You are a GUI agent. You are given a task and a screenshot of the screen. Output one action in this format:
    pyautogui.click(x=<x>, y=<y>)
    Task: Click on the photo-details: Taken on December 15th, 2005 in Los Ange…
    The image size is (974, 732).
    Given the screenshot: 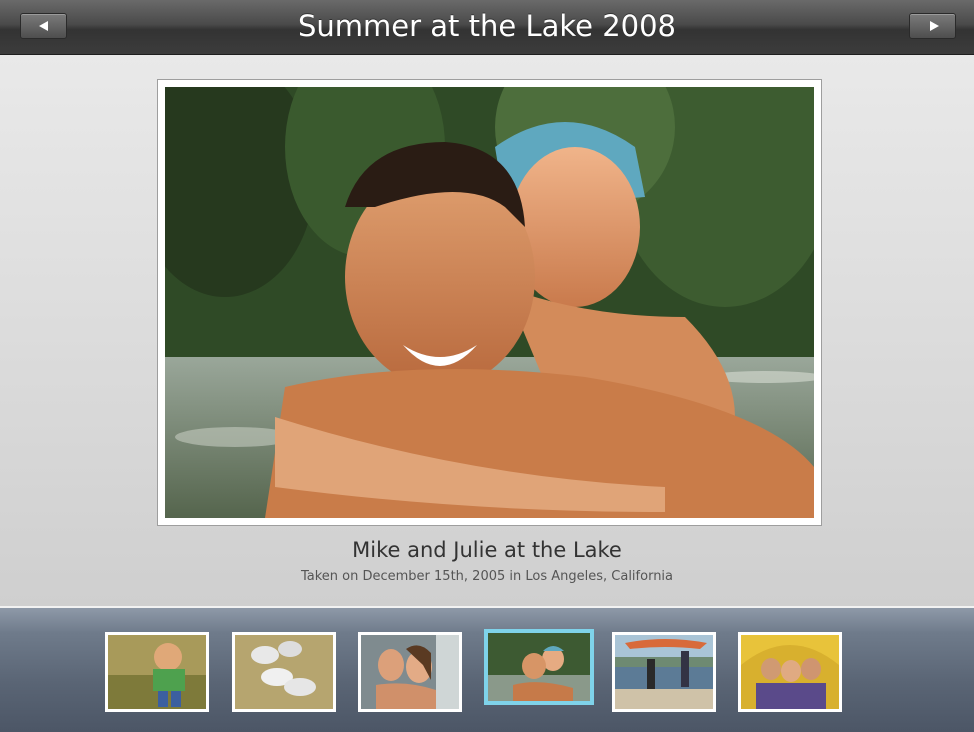 What is the action you would take?
    pyautogui.click(x=487, y=576)
    